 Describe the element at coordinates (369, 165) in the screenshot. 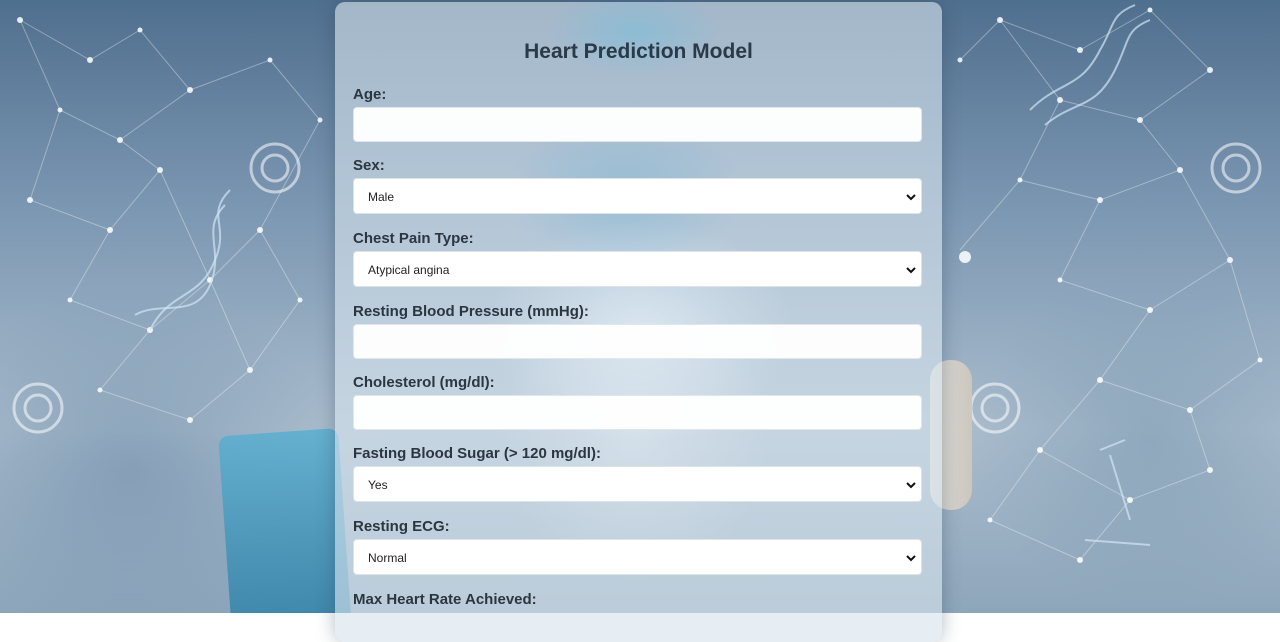

I see `sex-label: Sex:` at that location.